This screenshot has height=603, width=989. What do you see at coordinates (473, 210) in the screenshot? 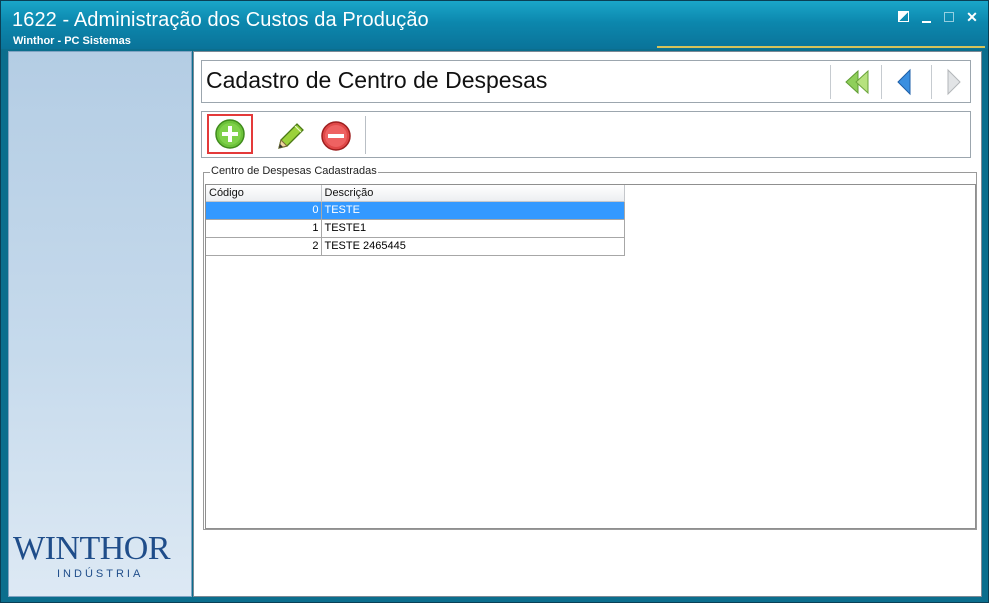
I see `cell-descricao: TESTE` at bounding box center [473, 210].